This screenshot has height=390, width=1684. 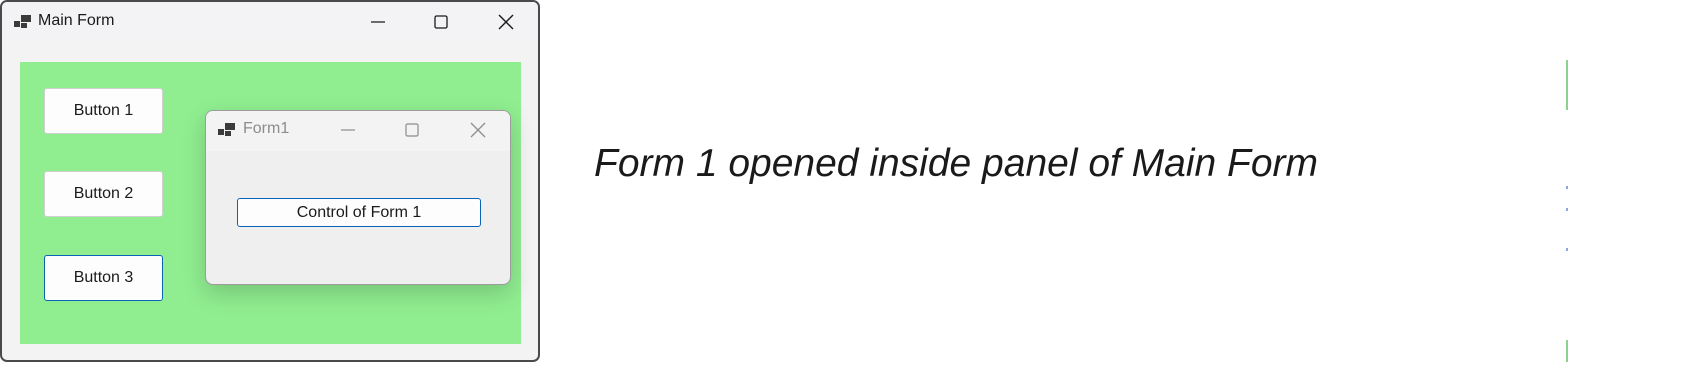 I want to click on form1-maximize-button, so click(x=412, y=130).